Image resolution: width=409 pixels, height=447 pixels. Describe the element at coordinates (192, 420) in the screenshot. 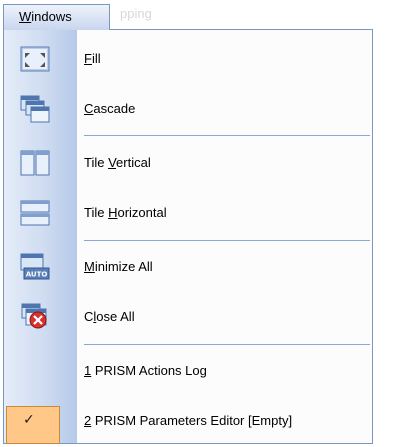

I see `prism-parameters-editor-label: PRISM Parameters Editor [Empty]` at that location.